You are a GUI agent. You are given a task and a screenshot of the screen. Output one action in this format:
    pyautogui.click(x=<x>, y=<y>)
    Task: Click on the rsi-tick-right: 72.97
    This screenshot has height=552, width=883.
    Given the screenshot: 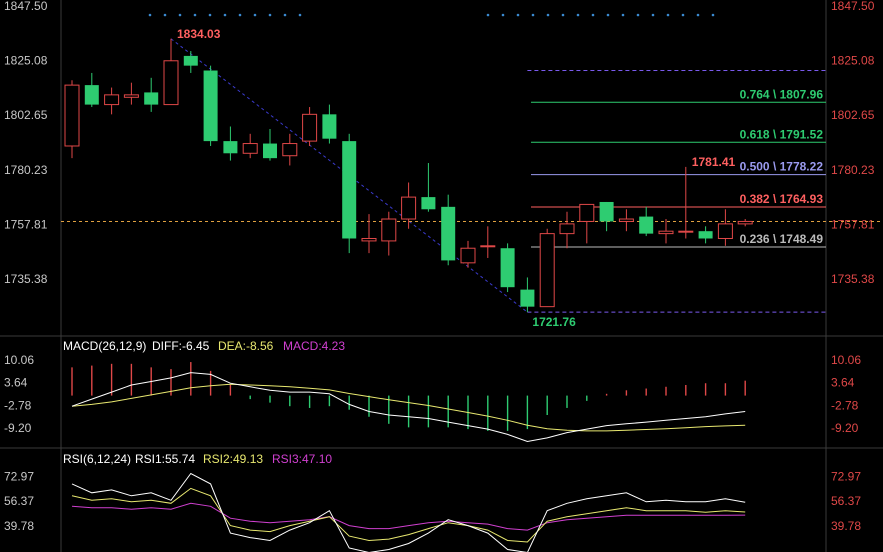 What is the action you would take?
    pyautogui.click(x=846, y=476)
    